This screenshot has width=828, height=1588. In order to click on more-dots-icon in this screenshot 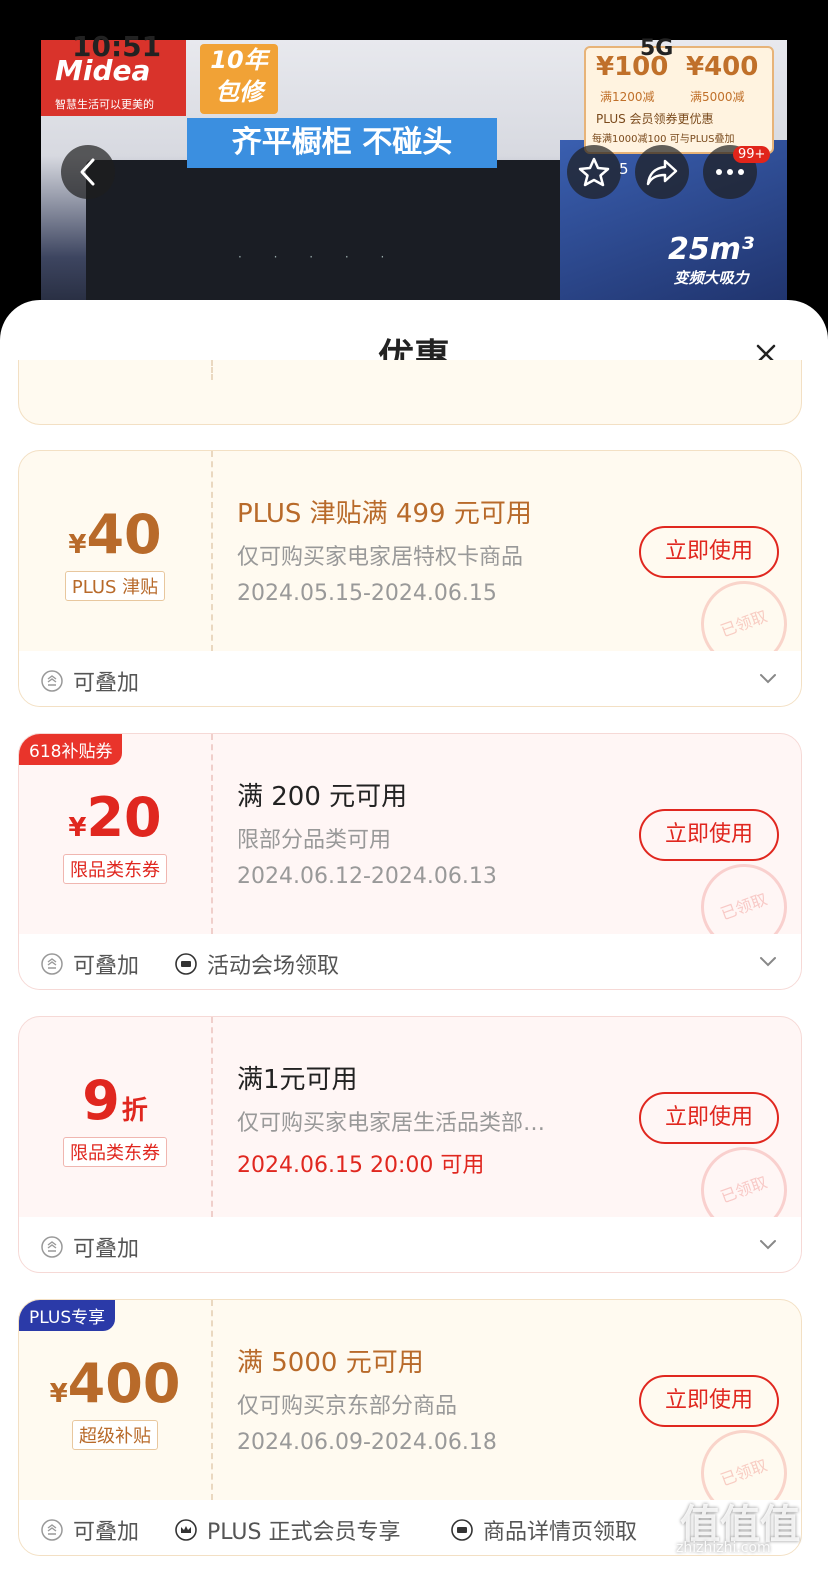, I will do `click(730, 172)`.